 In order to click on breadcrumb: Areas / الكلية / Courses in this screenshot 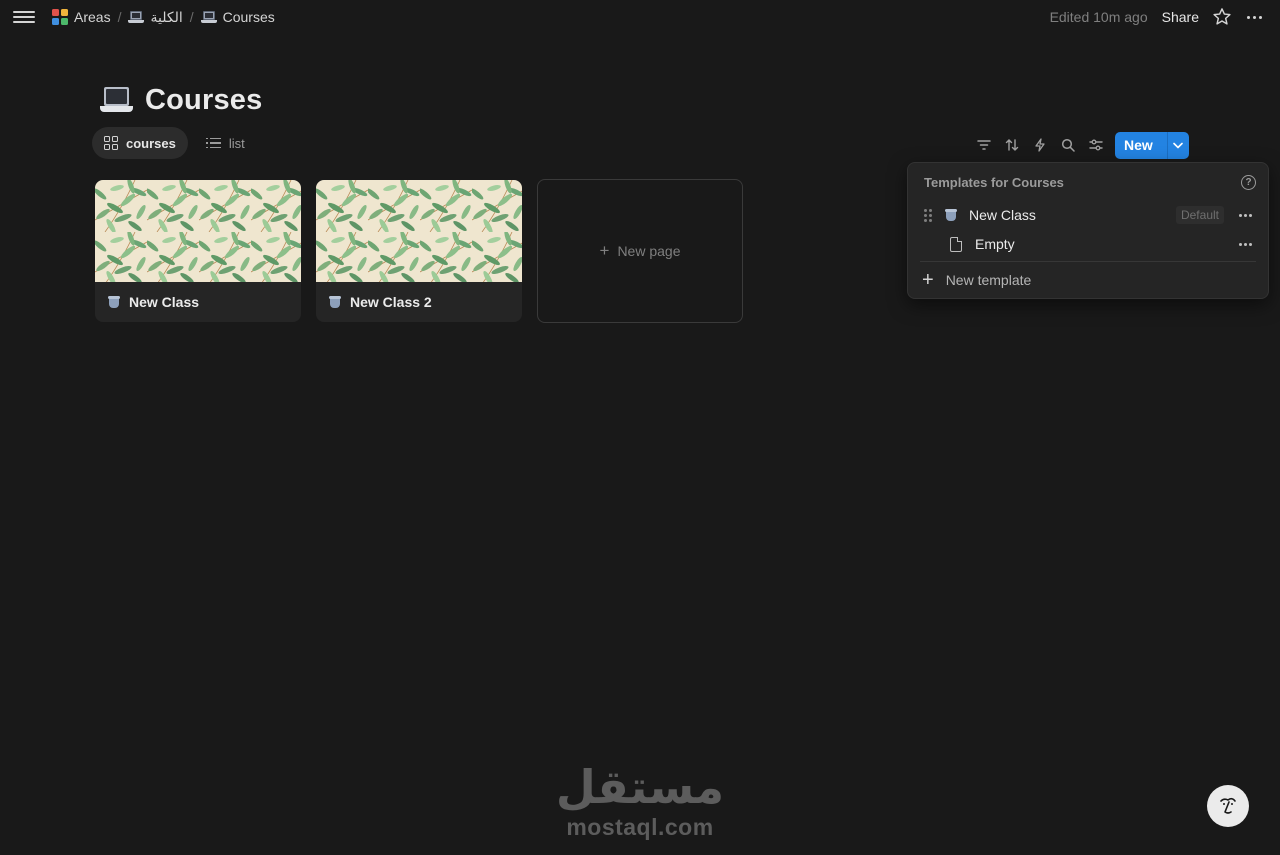, I will do `click(163, 17)`.